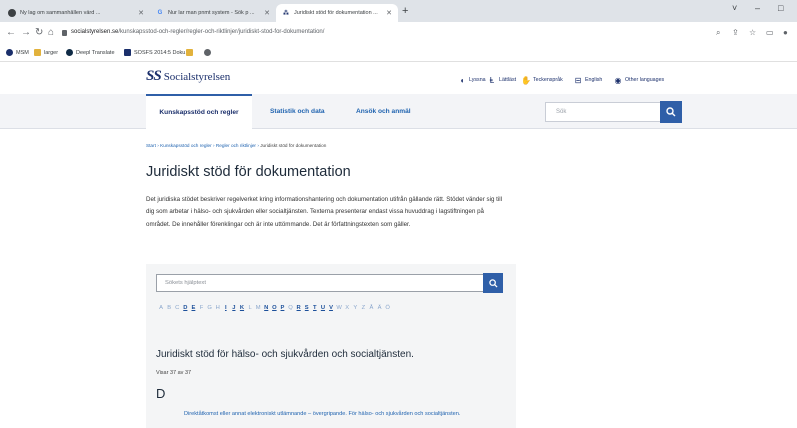 The image size is (797, 428). What do you see at coordinates (770, 32) in the screenshot?
I see `side-panel-icon: ▭` at bounding box center [770, 32].